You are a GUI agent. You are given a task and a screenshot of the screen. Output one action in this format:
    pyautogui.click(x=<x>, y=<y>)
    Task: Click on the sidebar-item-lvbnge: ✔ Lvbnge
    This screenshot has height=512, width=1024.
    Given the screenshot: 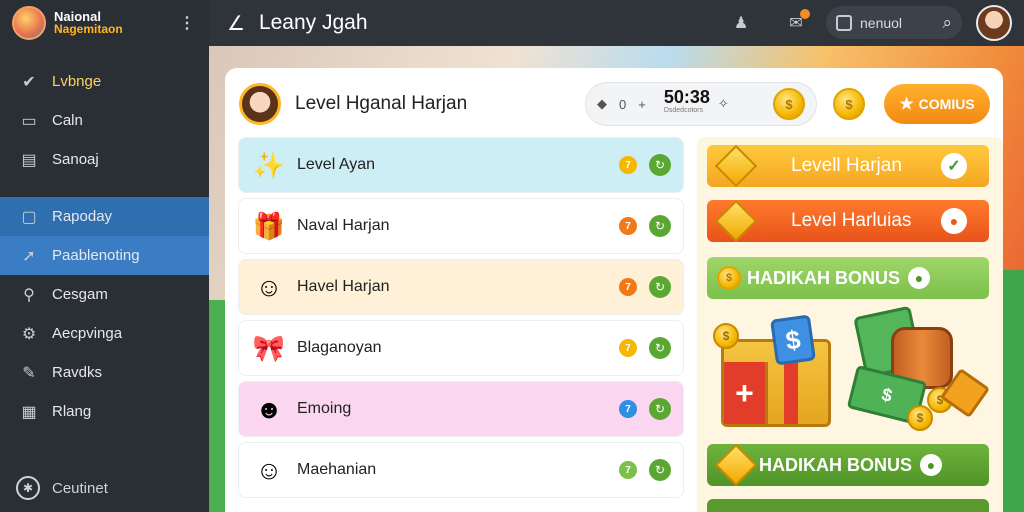 What is the action you would take?
    pyautogui.click(x=104, y=81)
    